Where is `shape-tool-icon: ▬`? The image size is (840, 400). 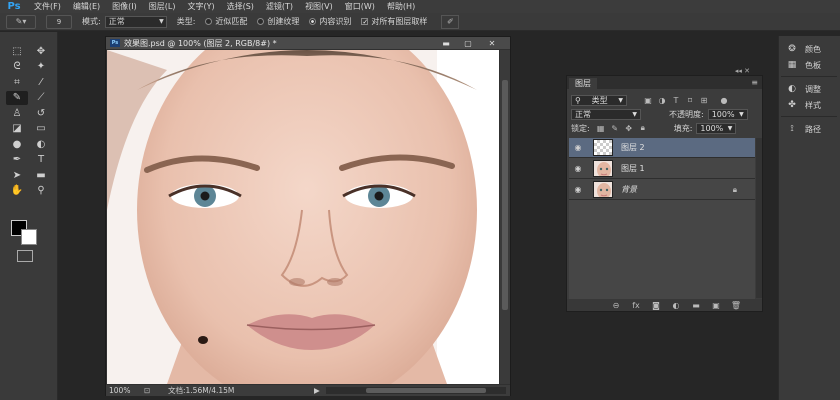 shape-tool-icon: ▬ is located at coordinates (41, 175).